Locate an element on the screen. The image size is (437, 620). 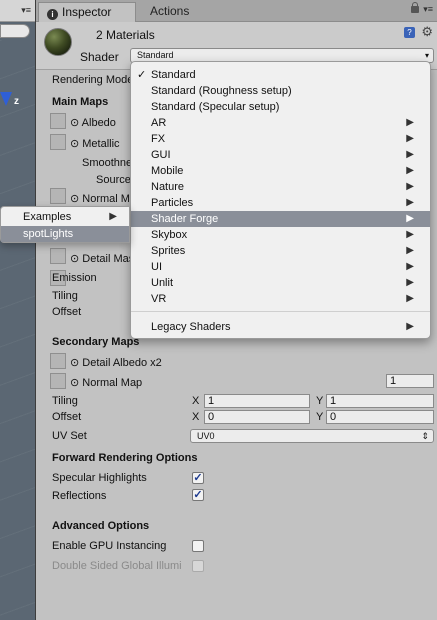
menu-item-mobile: Mobile ▶ is located at coordinates (280, 171).